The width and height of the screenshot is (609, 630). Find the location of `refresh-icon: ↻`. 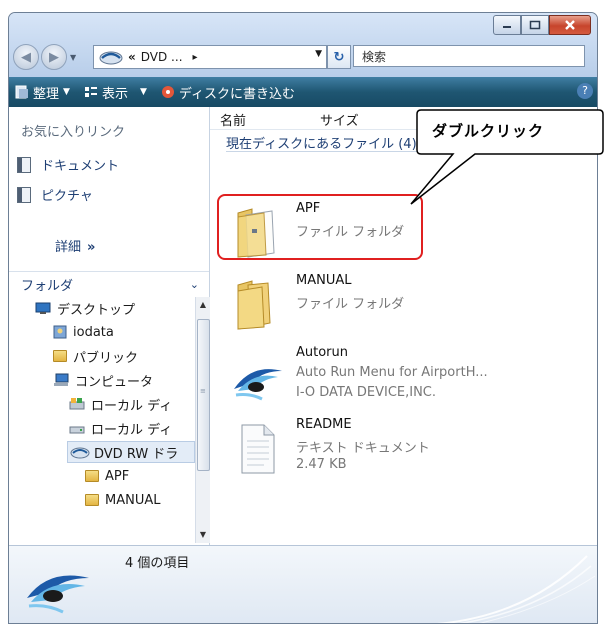

refresh-icon: ↻ is located at coordinates (339, 57).